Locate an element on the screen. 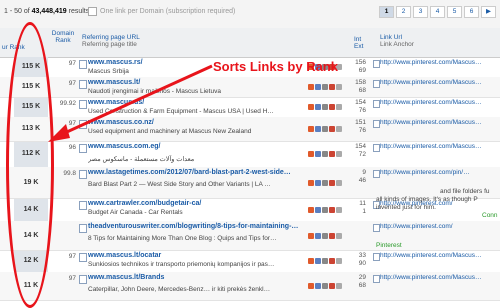  domain-header-label: Domain is located at coordinates (63, 33).